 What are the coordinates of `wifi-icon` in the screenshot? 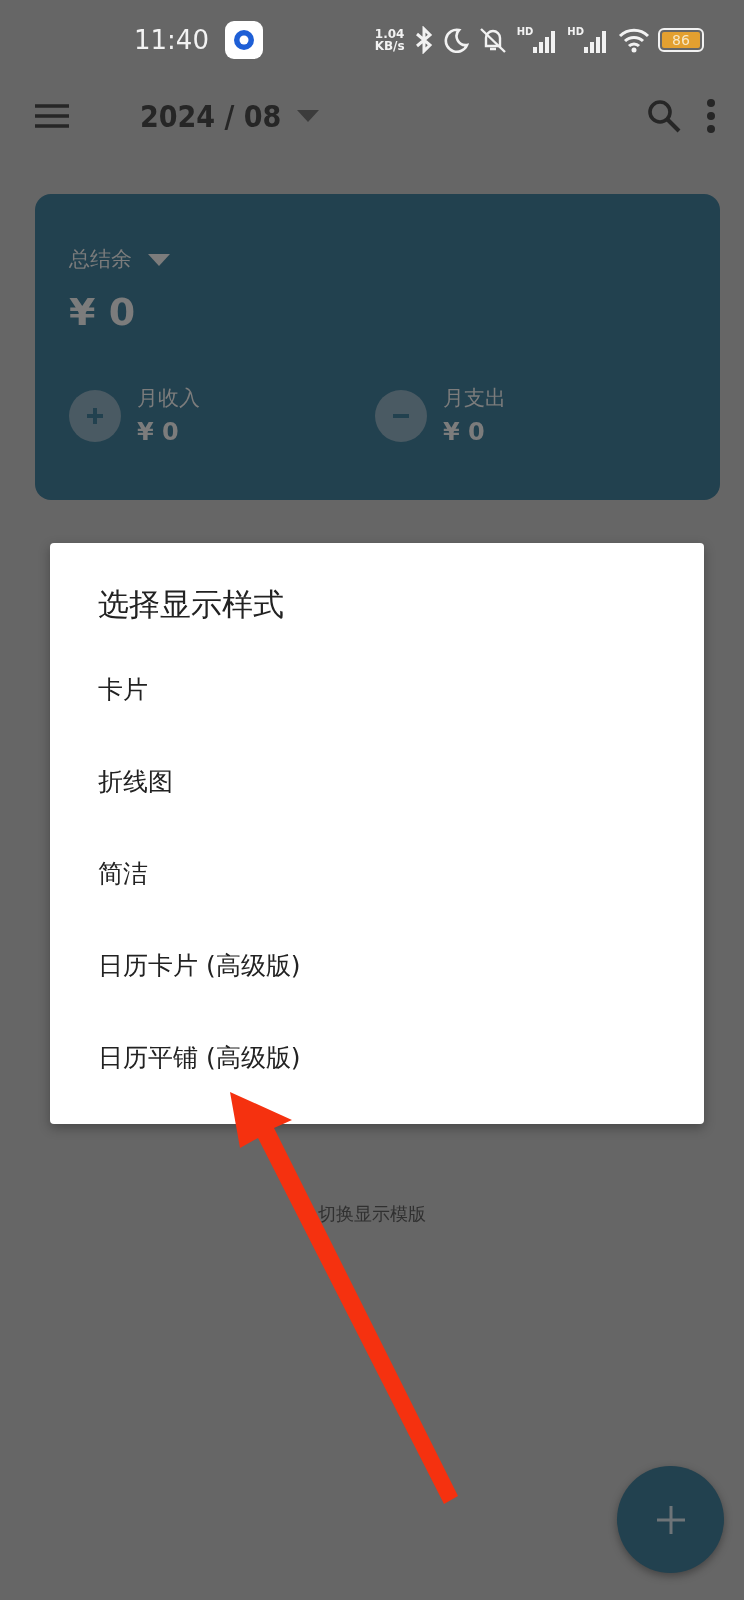 It's located at (634, 40).